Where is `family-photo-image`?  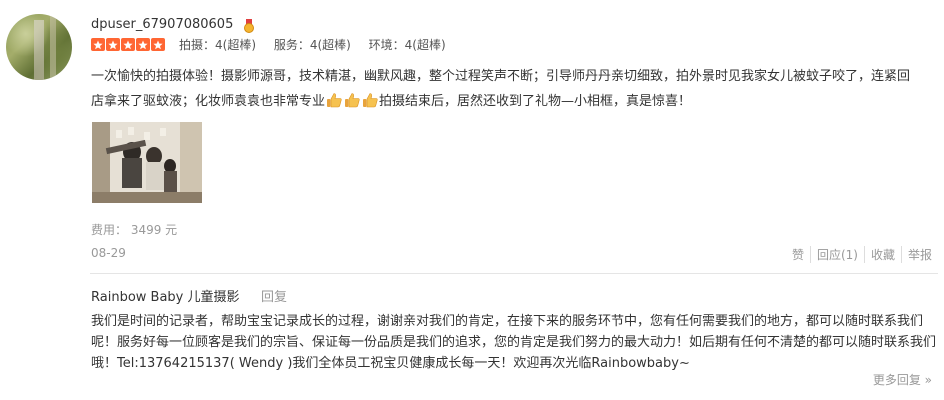 family-photo-image is located at coordinates (147, 162).